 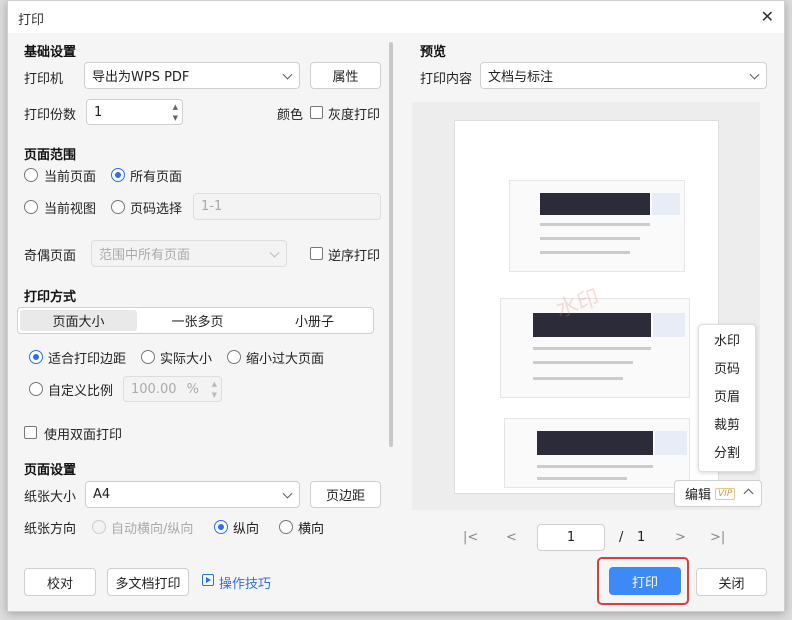 I want to click on page-select-input: 1-1, so click(x=287, y=206).